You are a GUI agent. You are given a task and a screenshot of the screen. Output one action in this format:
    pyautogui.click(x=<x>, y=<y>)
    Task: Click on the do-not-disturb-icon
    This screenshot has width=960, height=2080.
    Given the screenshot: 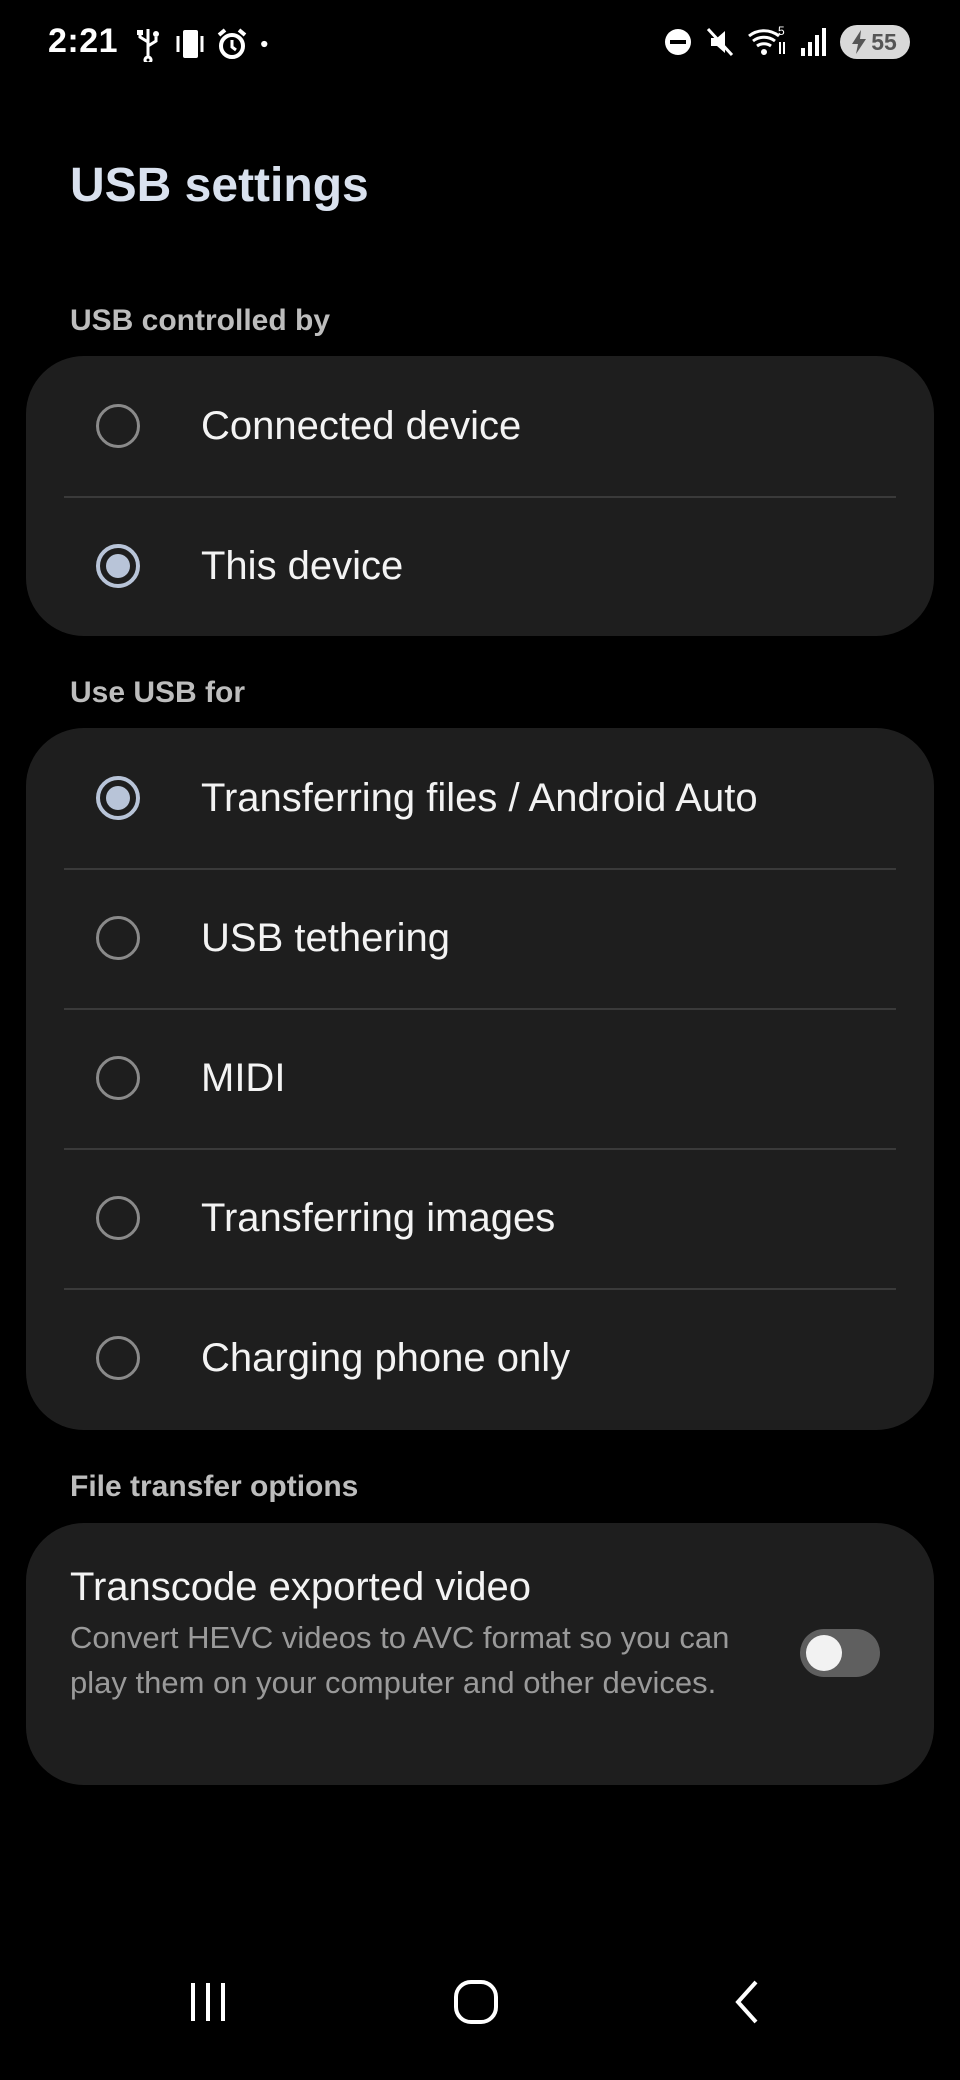 What is the action you would take?
    pyautogui.click(x=678, y=42)
    